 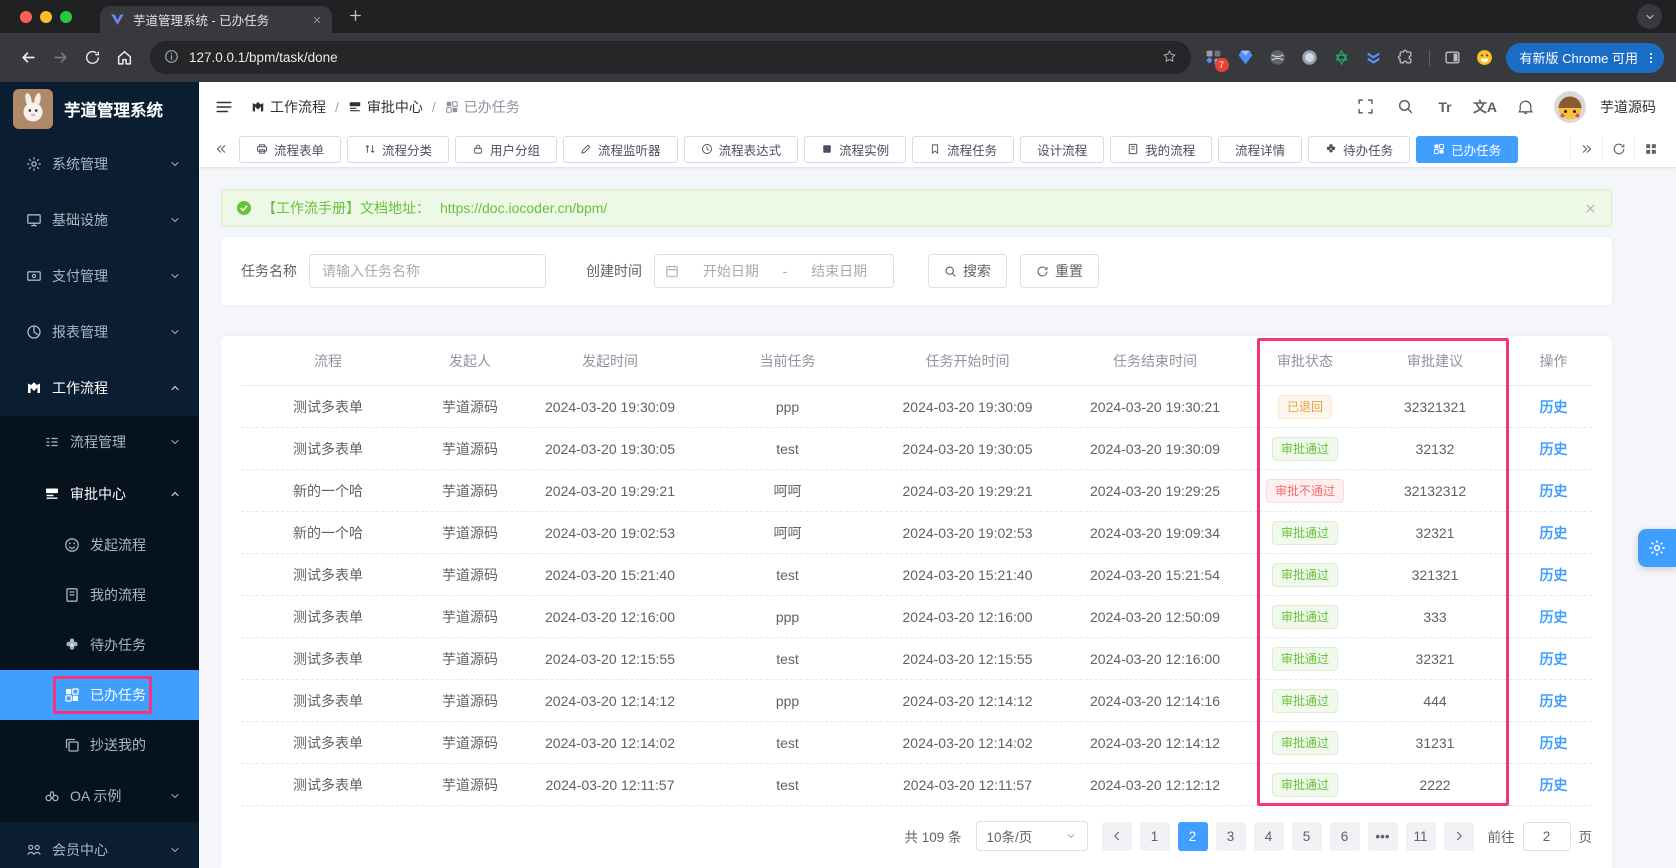 I want to click on sidebar-menu-item: OA 示例, so click(x=99, y=796).